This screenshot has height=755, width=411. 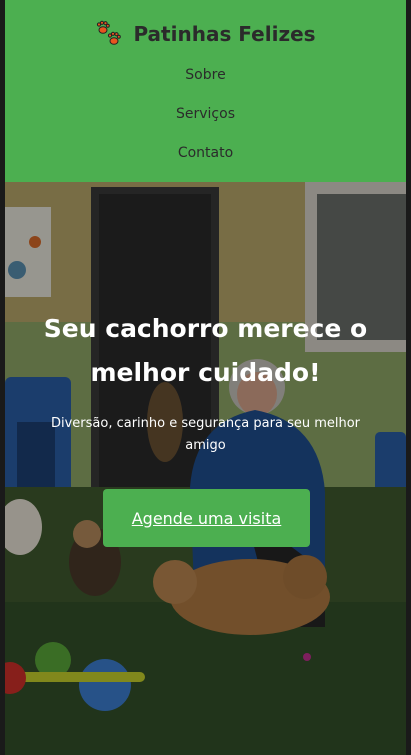 What do you see at coordinates (205, 153) in the screenshot?
I see `nav-link-contato: Contato` at bounding box center [205, 153].